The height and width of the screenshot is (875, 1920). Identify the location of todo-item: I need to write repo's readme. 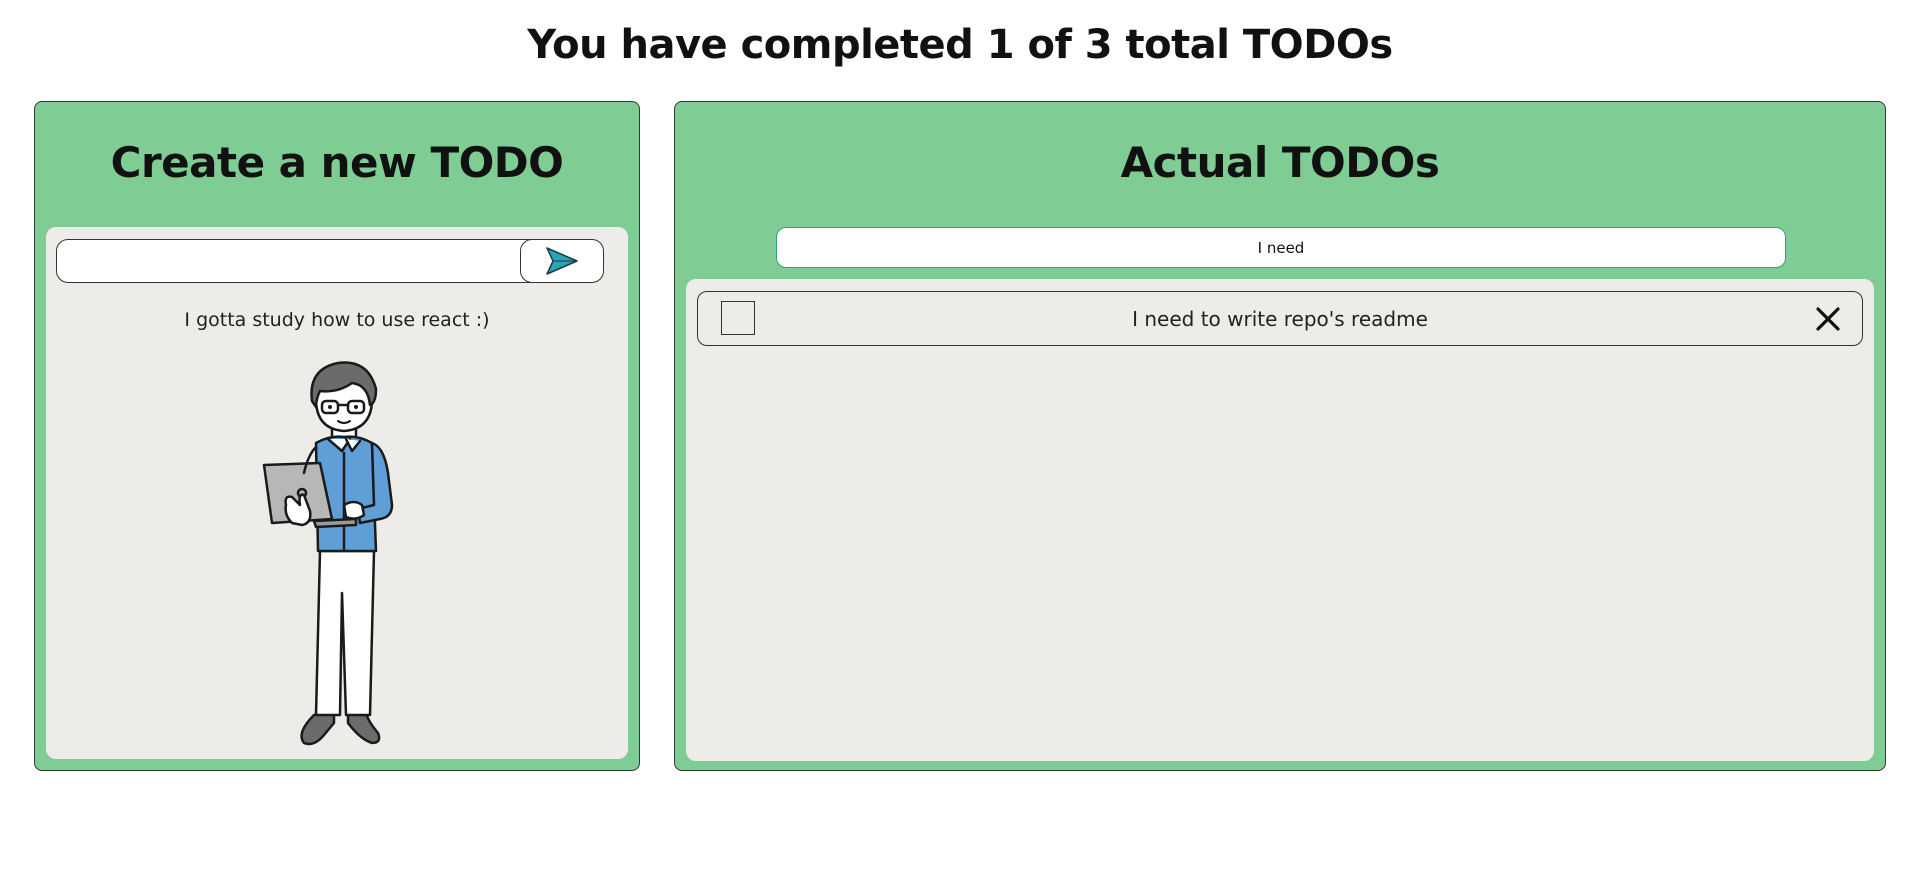
(1280, 318).